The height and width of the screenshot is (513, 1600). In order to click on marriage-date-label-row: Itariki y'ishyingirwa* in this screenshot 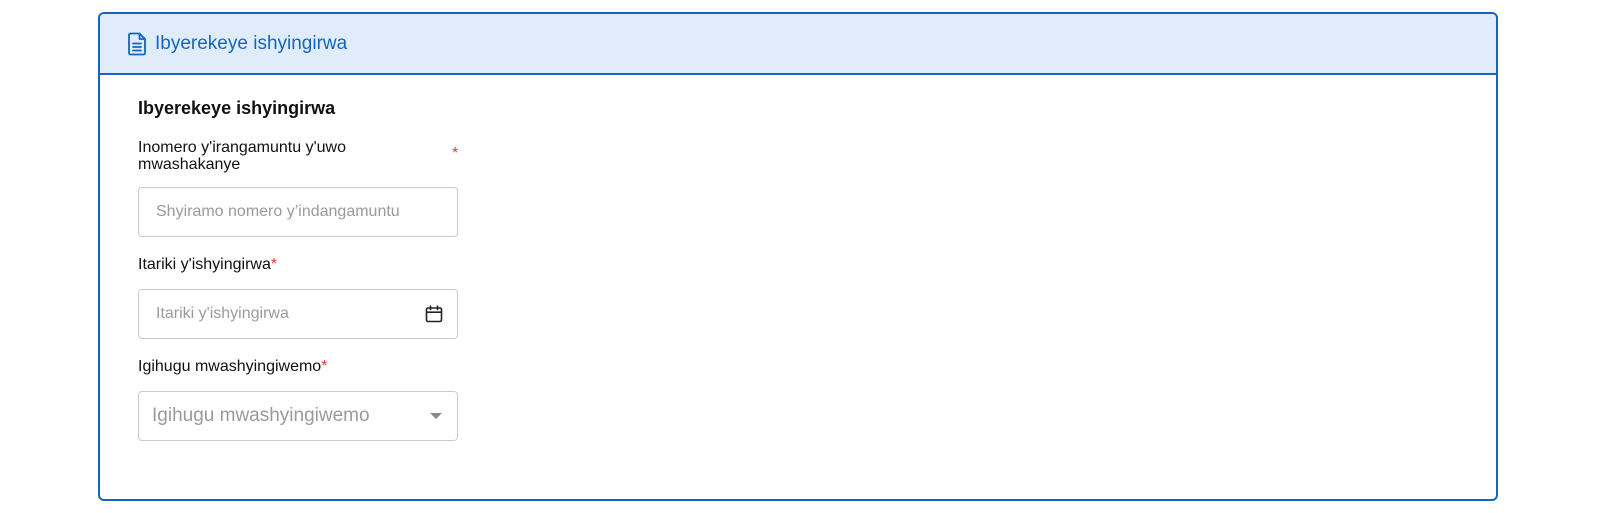, I will do `click(207, 264)`.